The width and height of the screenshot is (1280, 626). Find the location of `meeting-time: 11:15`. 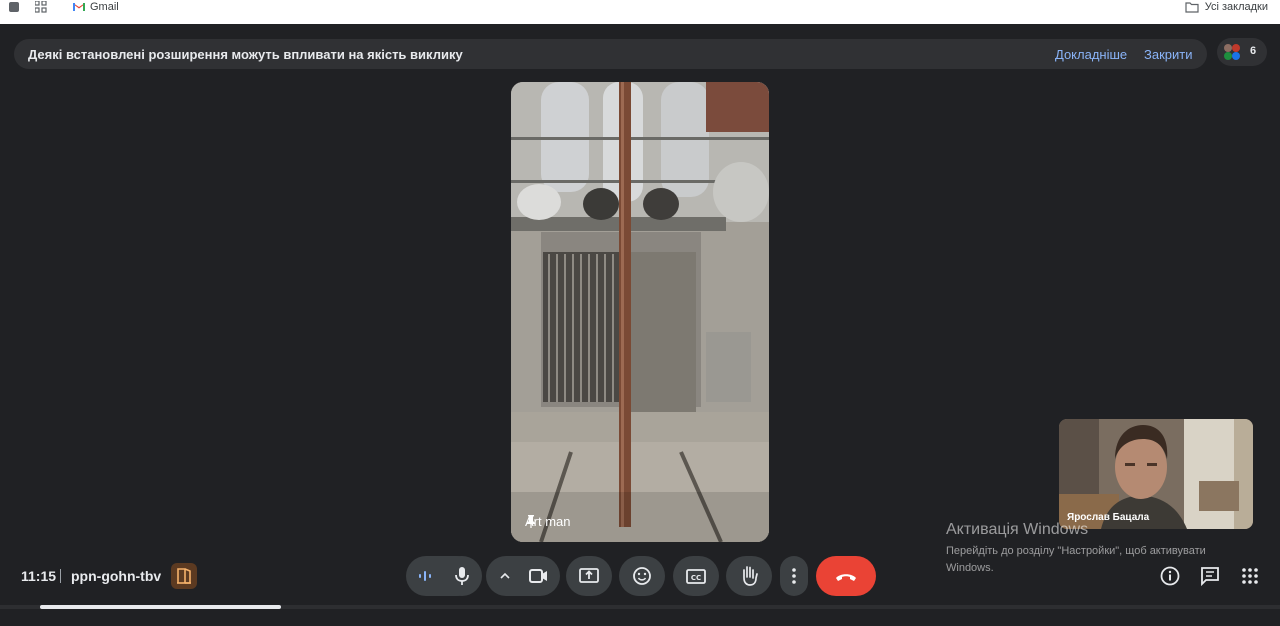

meeting-time: 11:15 is located at coordinates (39, 576).